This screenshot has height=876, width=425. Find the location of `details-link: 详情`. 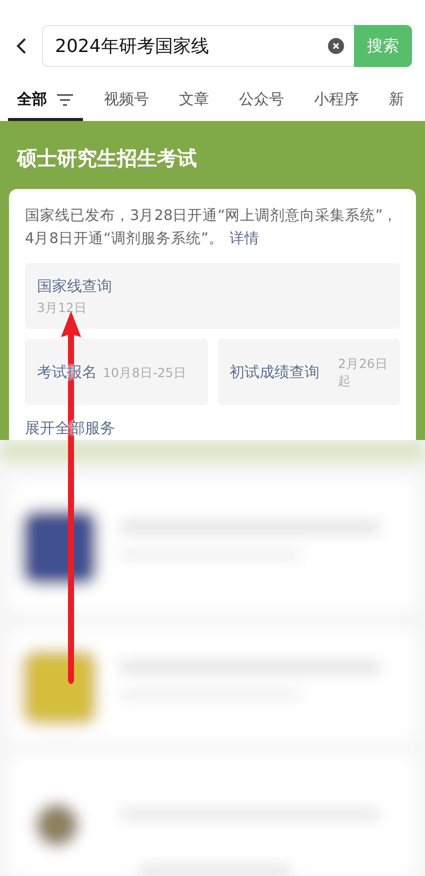

details-link: 详情 is located at coordinates (244, 239).